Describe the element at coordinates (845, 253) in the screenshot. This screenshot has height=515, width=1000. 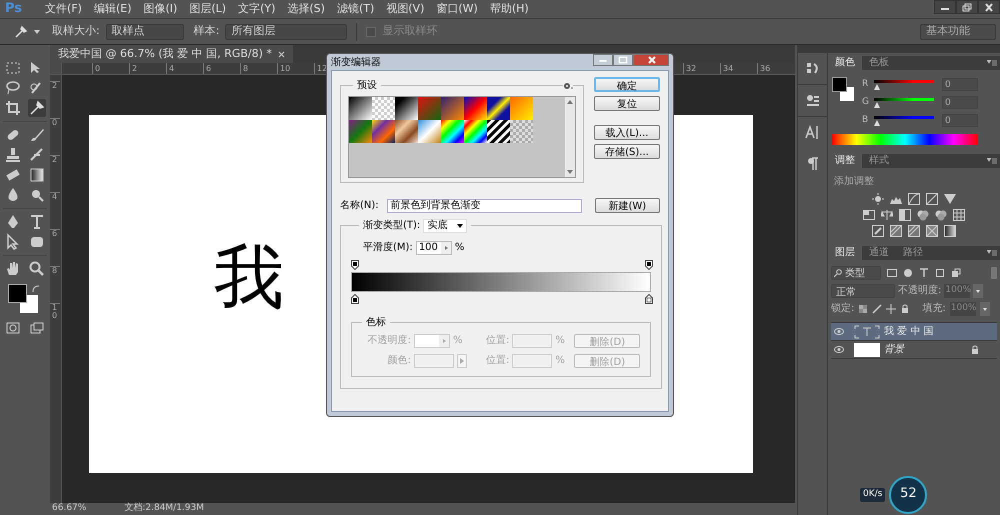
I see `panel-tab: 图层` at that location.